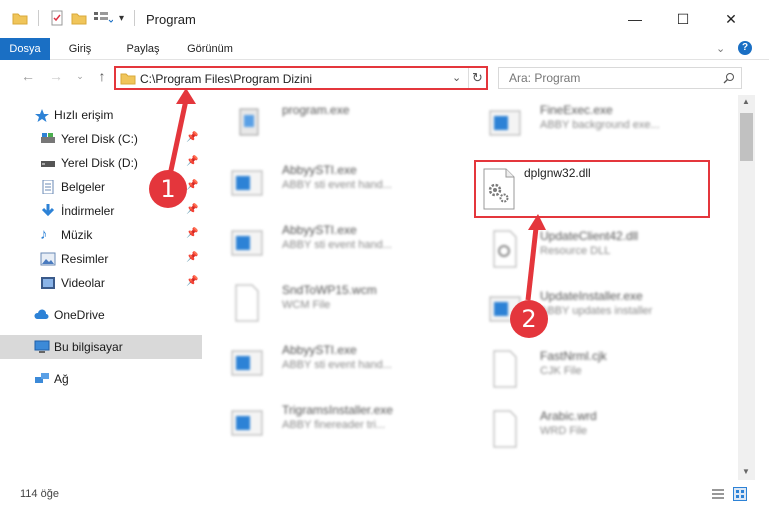 The height and width of the screenshot is (523, 769). What do you see at coordinates (168, 189) in the screenshot?
I see `step-badge-1: 1` at bounding box center [168, 189].